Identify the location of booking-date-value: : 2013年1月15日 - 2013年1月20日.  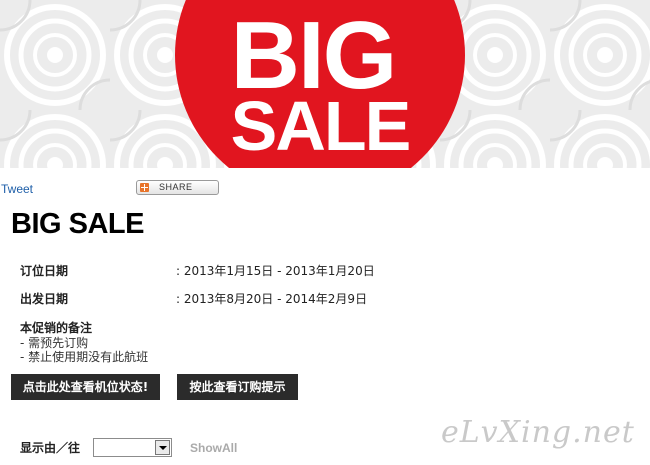
(275, 271).